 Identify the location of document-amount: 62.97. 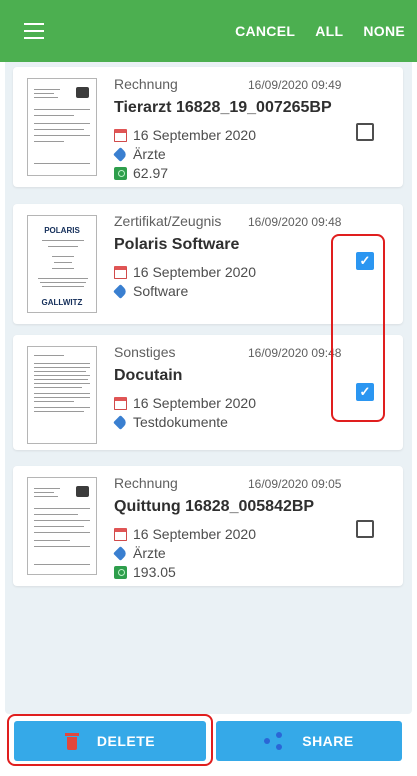
(151, 173).